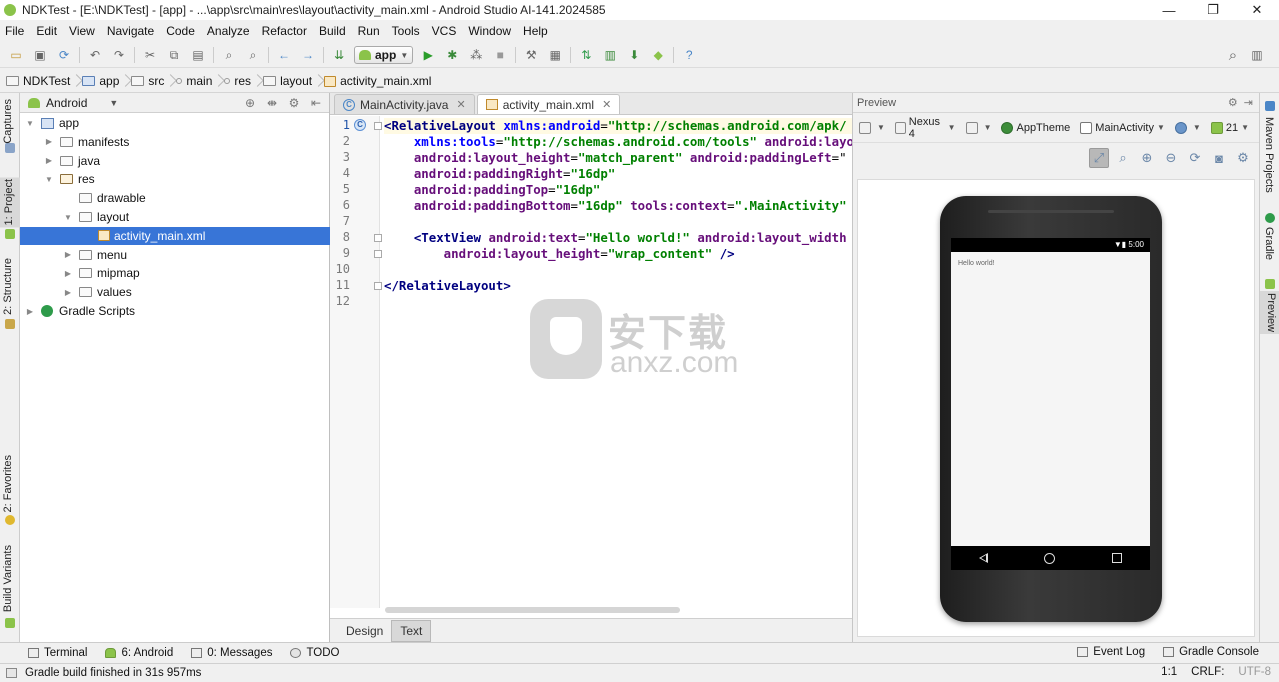 The width and height of the screenshot is (1279, 682). Describe the element at coordinates (1254, 672) in the screenshot. I see `file-encoding: UTF-8` at that location.